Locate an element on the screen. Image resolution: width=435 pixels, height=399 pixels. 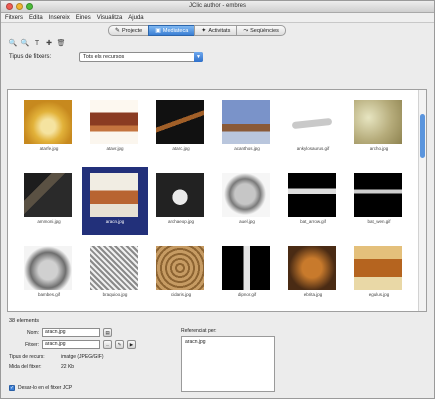
chevron-down-icon: ▼ is located at coordinates (198, 57).